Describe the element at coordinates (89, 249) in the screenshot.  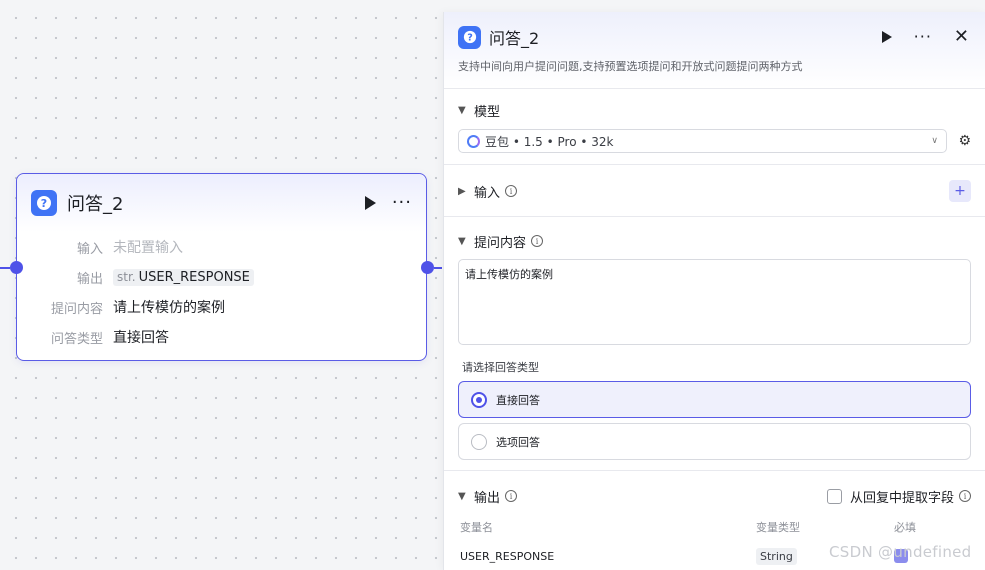
I see `row-label: 输入` at that location.